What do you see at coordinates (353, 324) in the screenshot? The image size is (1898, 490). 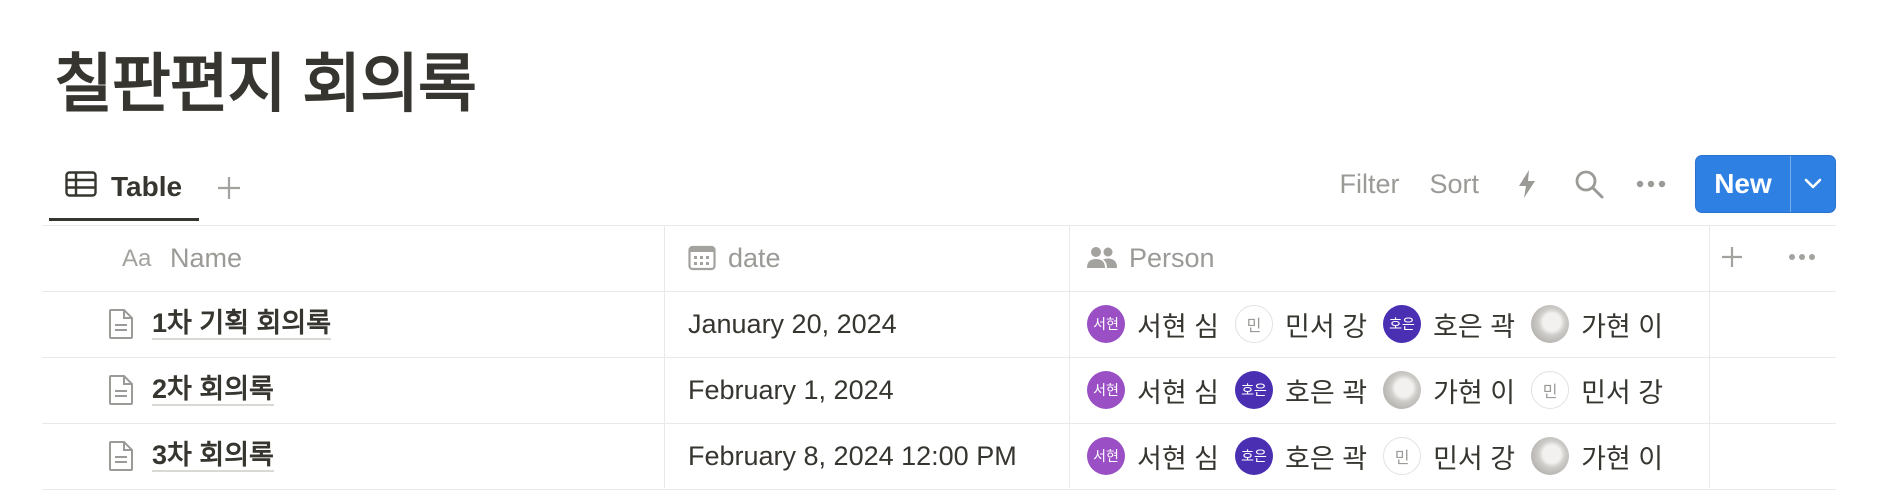 I see `name-cell: 1차 기획 회의록` at bounding box center [353, 324].